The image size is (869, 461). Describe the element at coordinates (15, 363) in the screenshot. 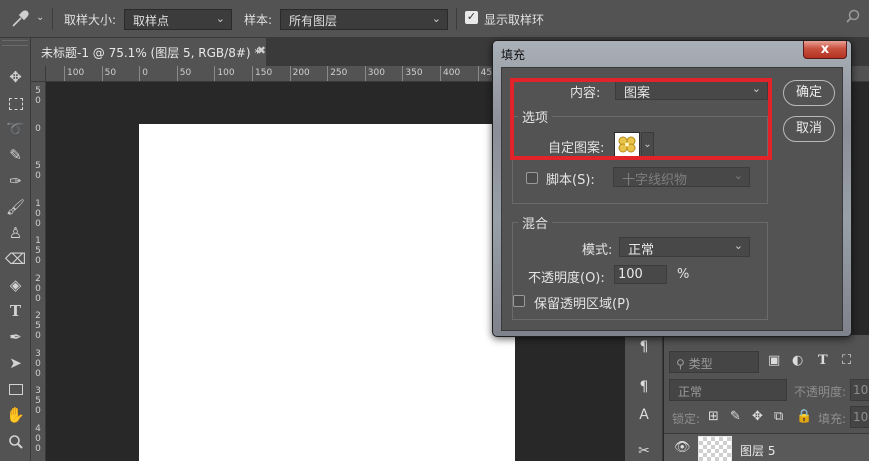

I see `path-select-icon: ➤` at that location.